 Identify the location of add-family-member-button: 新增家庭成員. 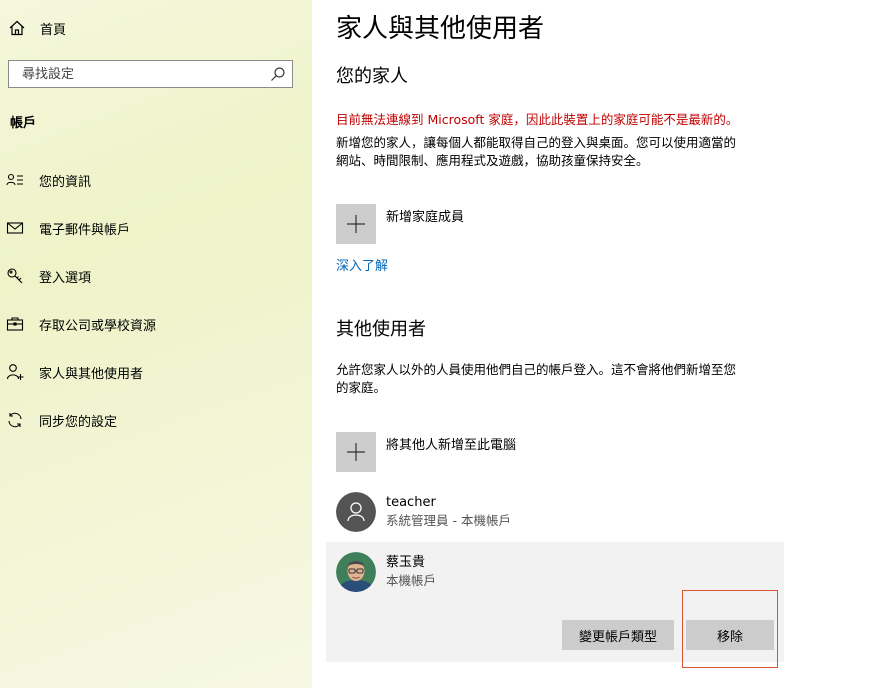
(400, 224).